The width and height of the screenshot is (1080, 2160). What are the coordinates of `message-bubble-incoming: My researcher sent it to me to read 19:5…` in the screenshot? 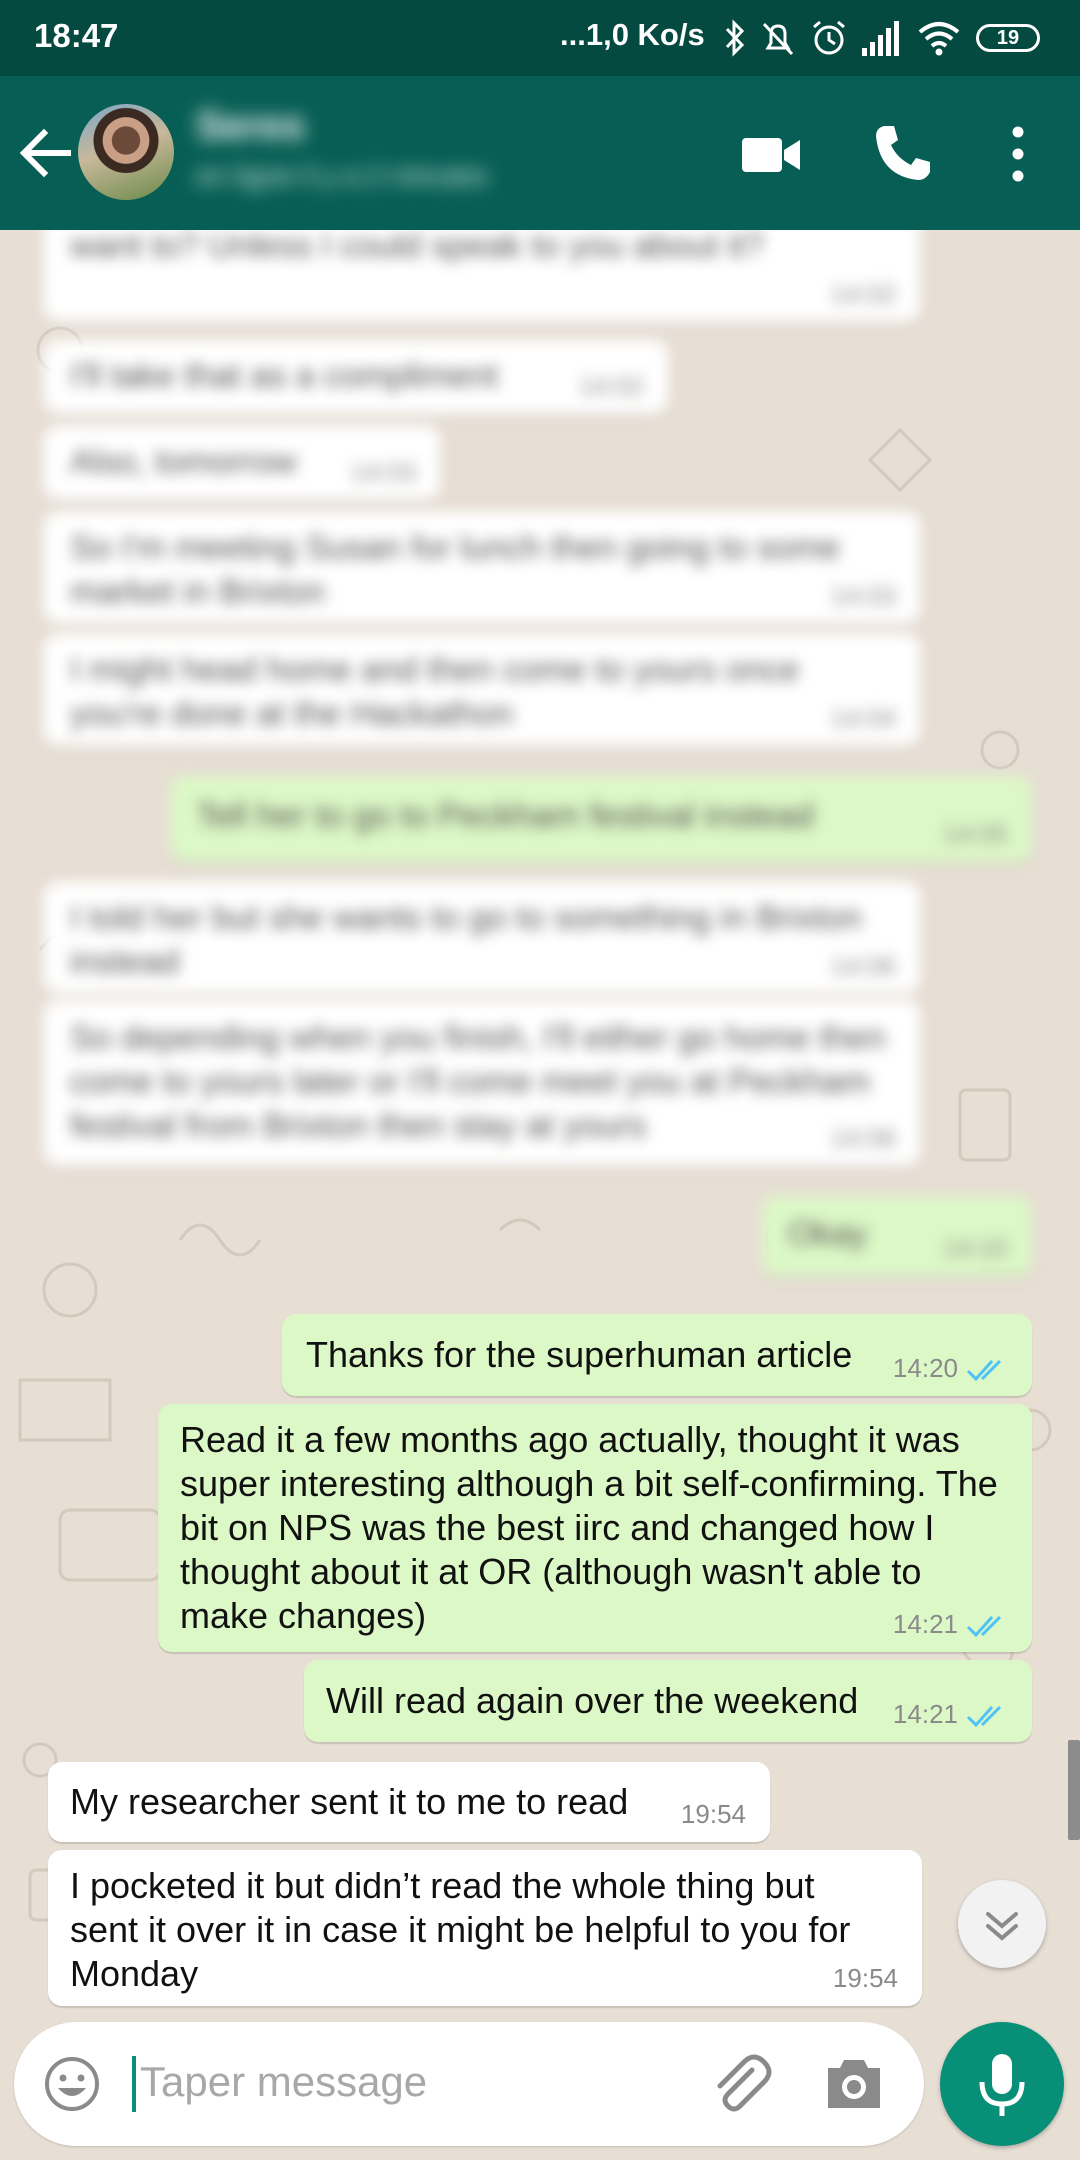 It's located at (409, 1802).